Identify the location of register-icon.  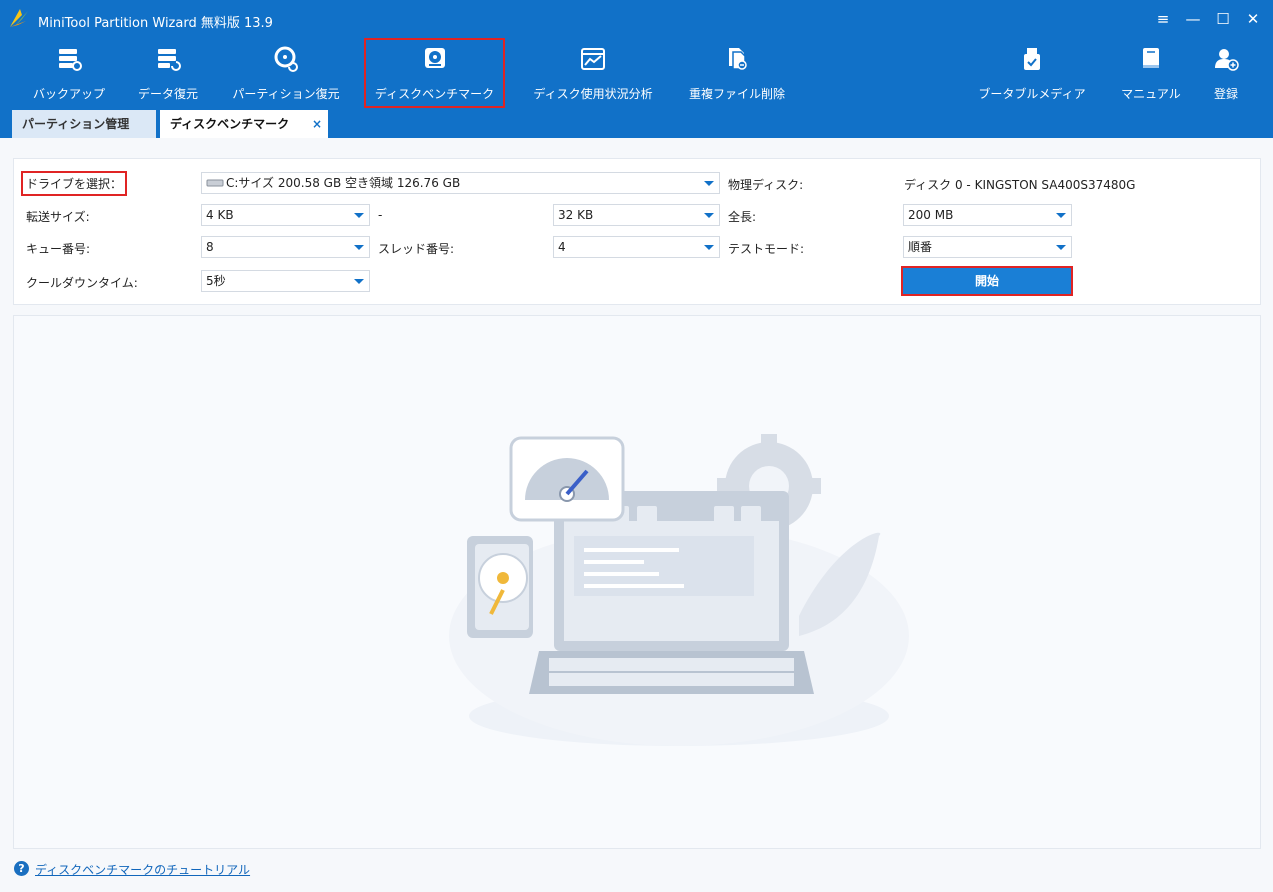
(1227, 60).